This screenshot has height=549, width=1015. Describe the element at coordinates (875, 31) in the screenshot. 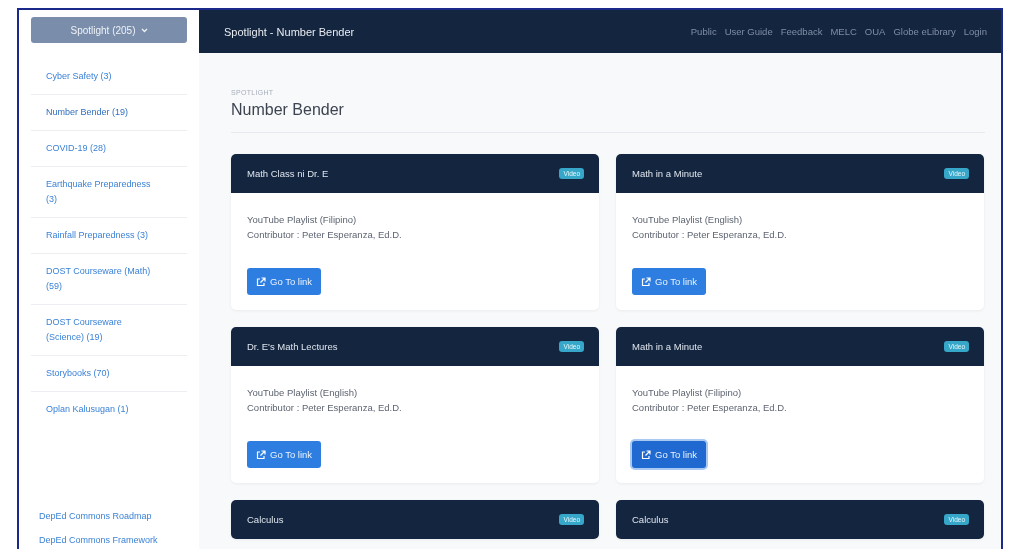

I see `nav-link: OUA` at that location.